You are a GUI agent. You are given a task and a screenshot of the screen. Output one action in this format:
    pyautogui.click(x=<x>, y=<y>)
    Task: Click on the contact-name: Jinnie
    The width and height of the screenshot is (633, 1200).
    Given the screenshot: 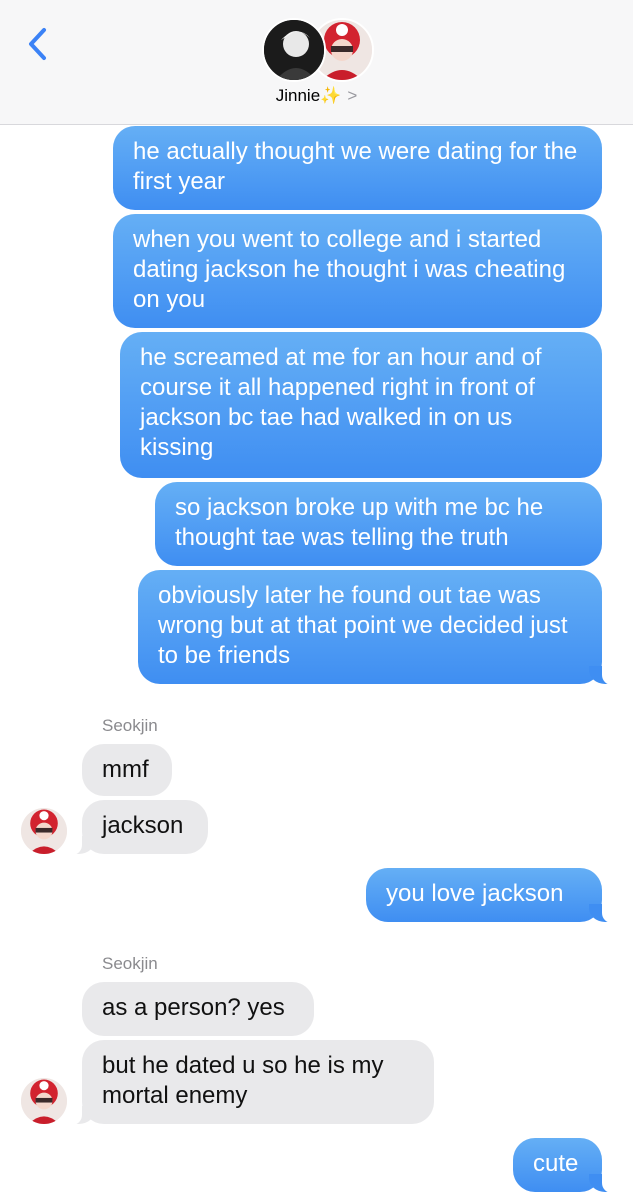 What is the action you would take?
    pyautogui.click(x=298, y=95)
    